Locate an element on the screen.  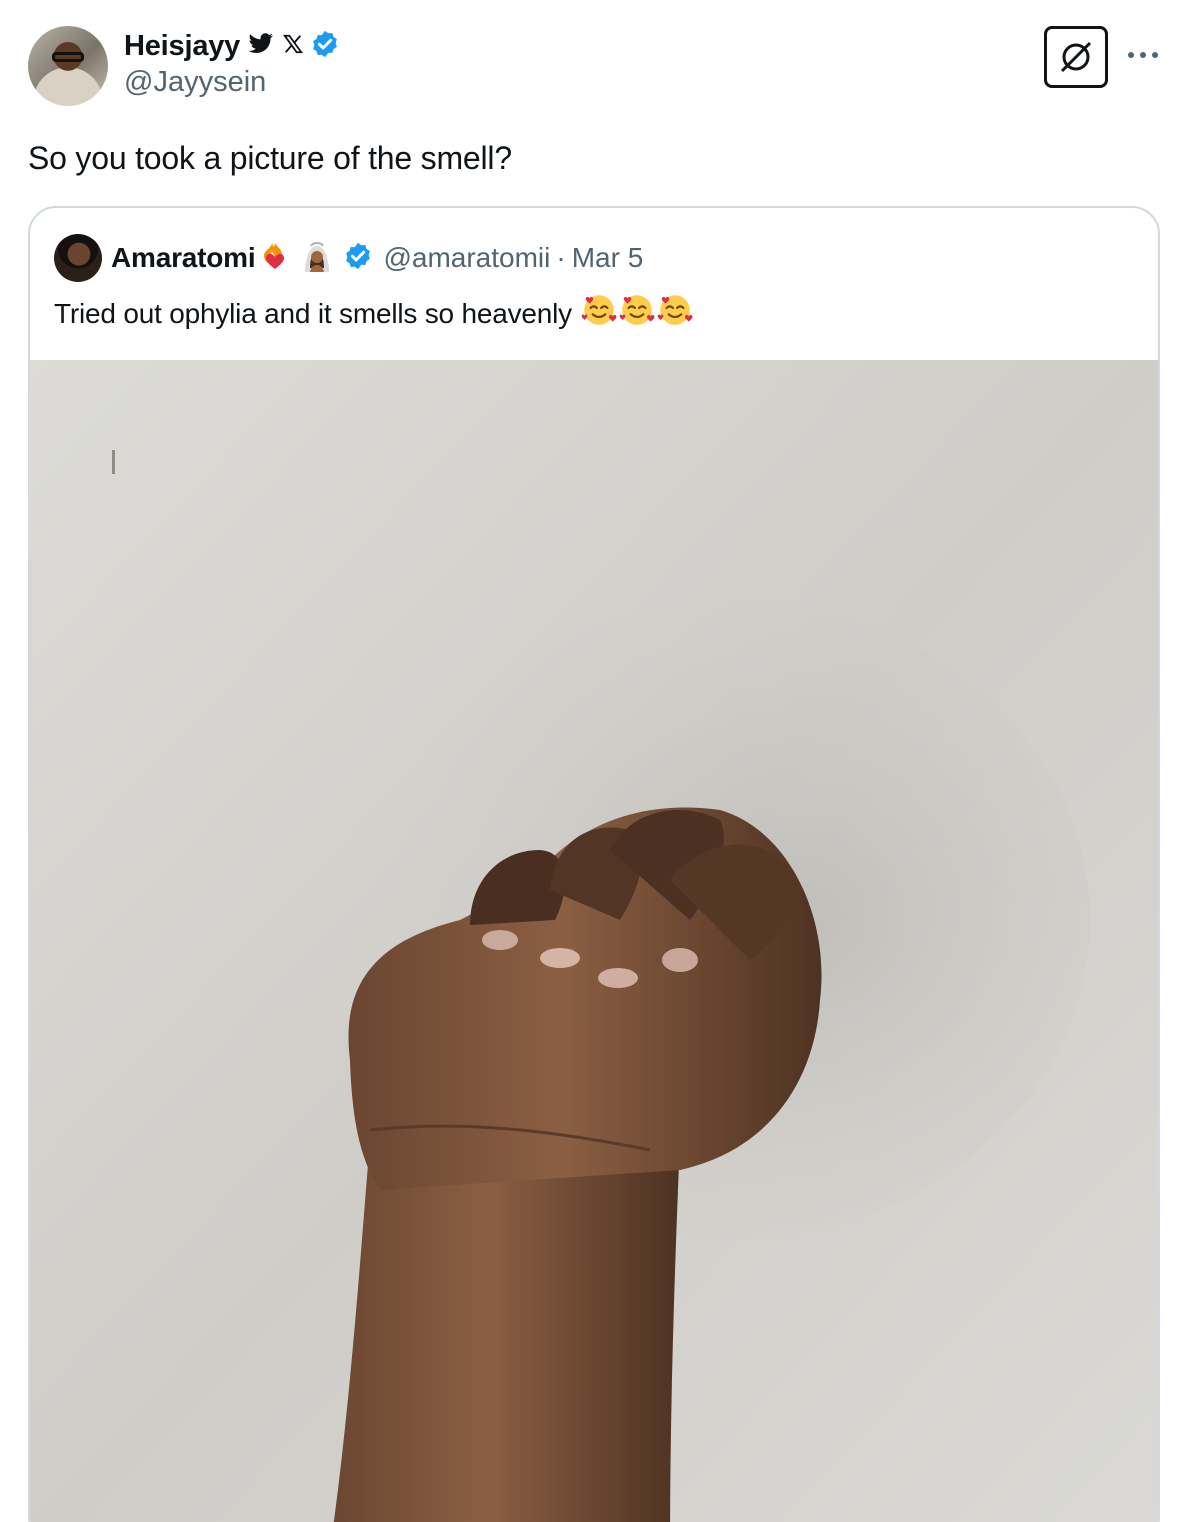
grok-button is located at coordinates (1076, 57).